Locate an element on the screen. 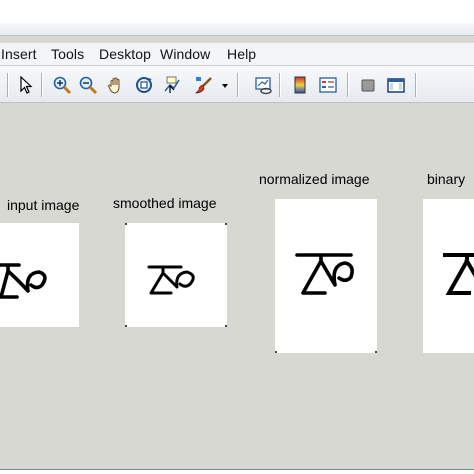 The image size is (474, 474). link-plot-icon is located at coordinates (264, 85).